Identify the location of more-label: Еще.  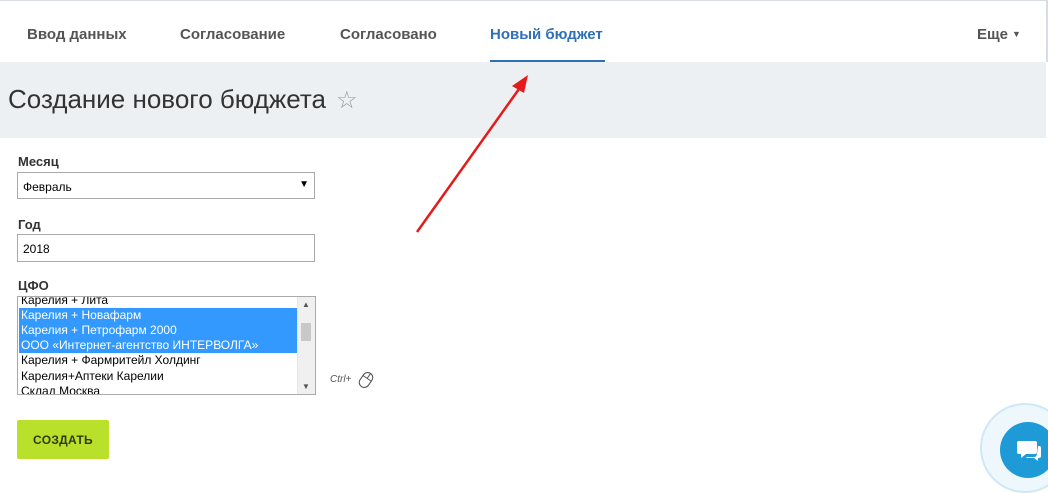
(993, 34).